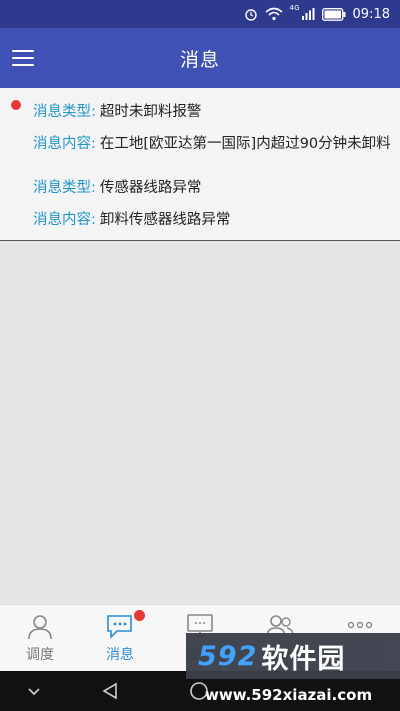 The width and height of the screenshot is (400, 711). I want to click on notification-badge, so click(139, 615).